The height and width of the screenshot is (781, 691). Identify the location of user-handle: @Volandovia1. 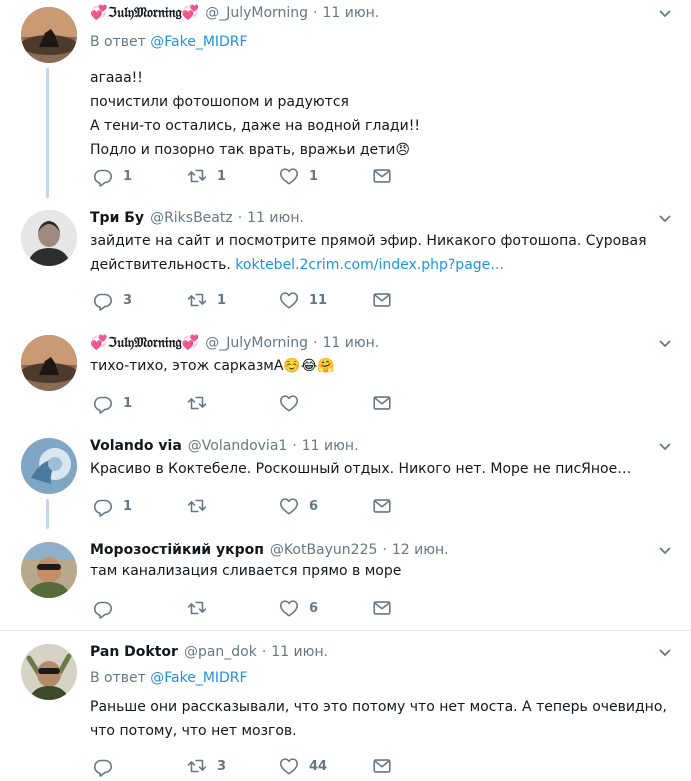
(238, 446).